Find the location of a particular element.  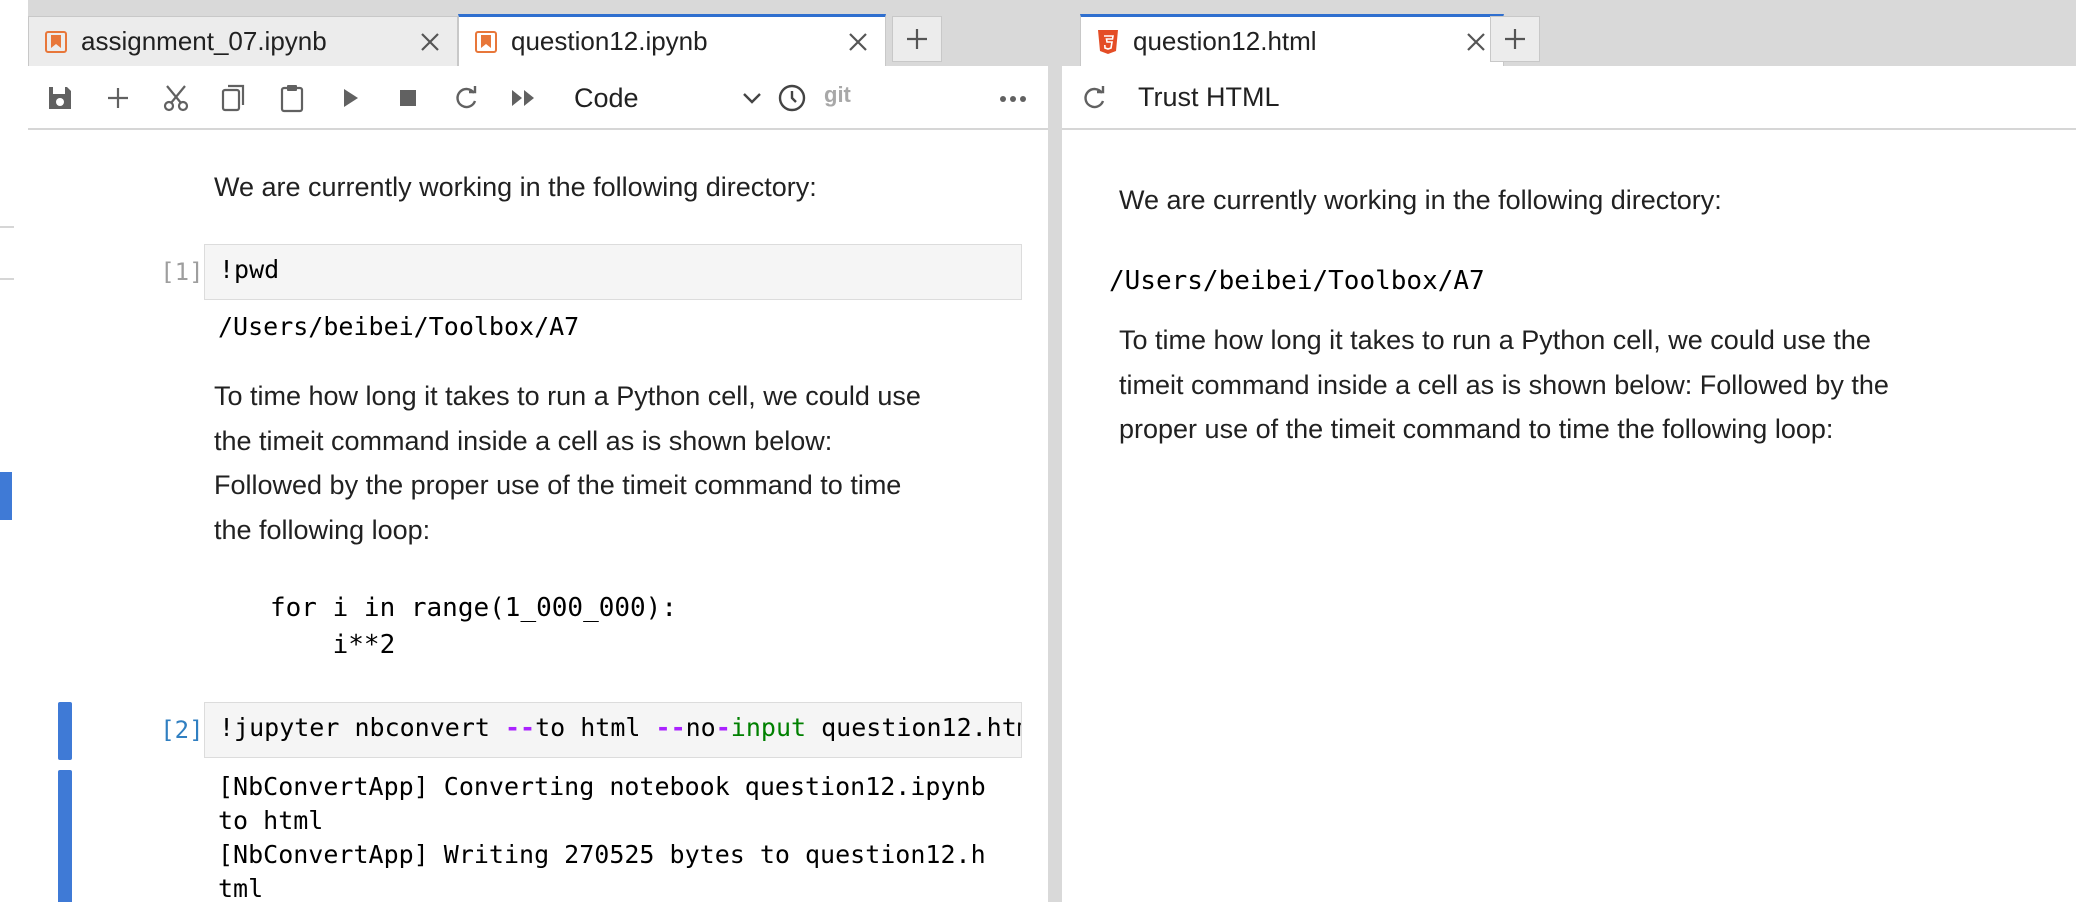

insert-cell-button is located at coordinates (118, 98).